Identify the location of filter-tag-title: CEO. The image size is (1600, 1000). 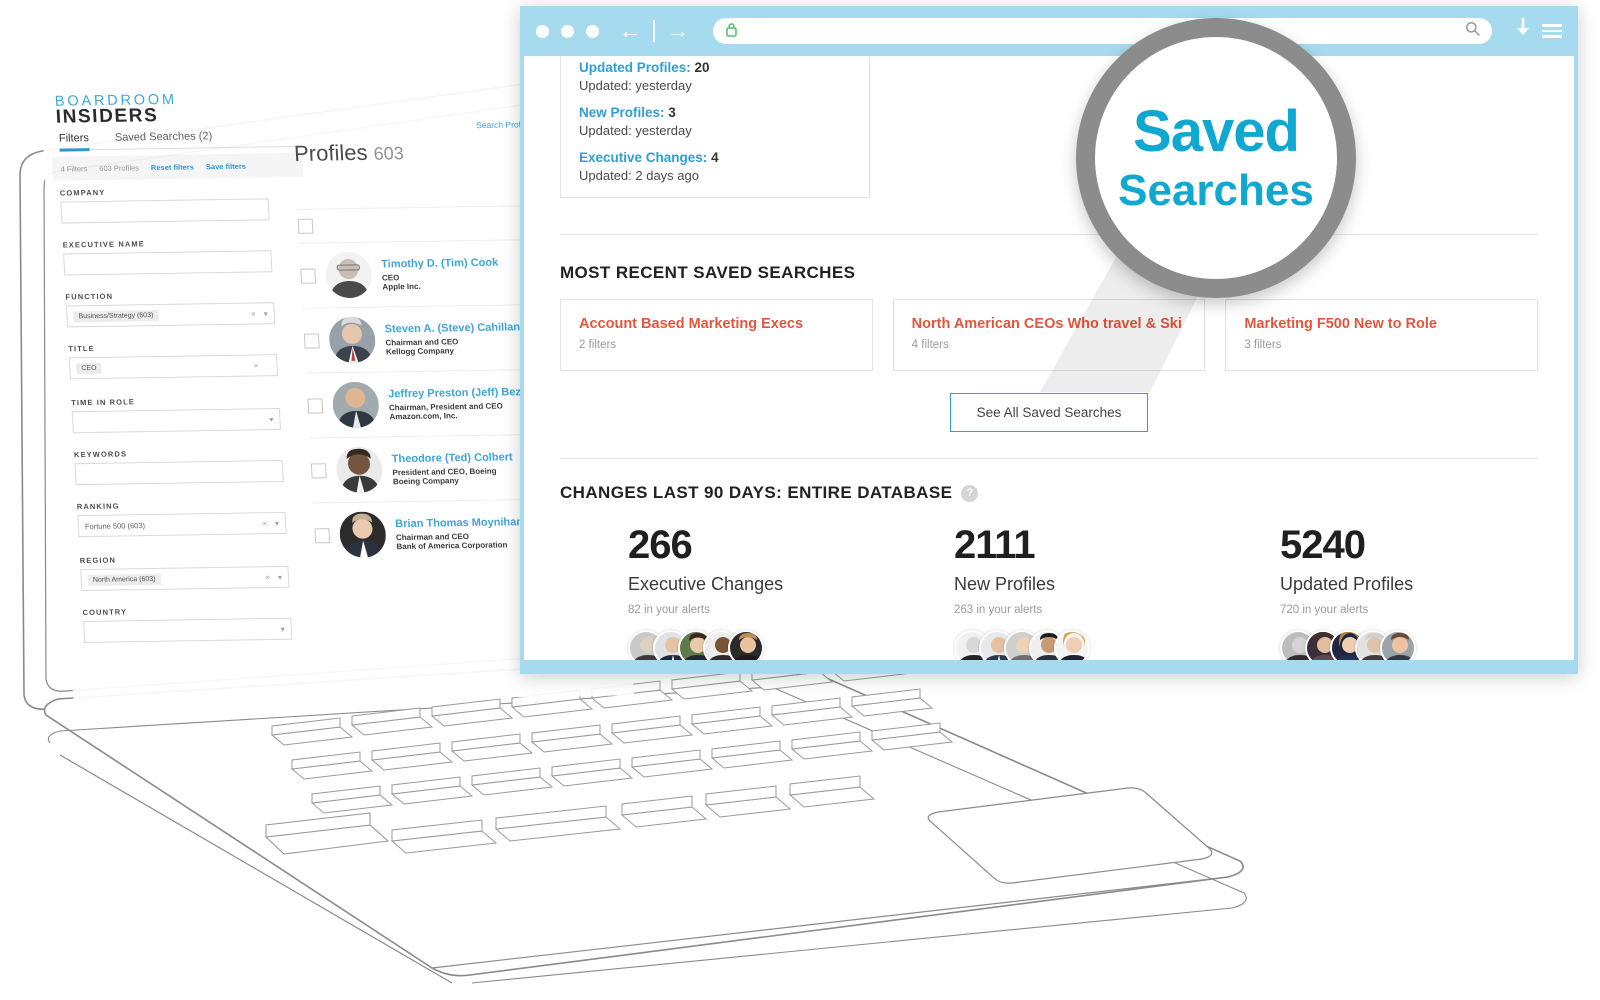
(89, 368).